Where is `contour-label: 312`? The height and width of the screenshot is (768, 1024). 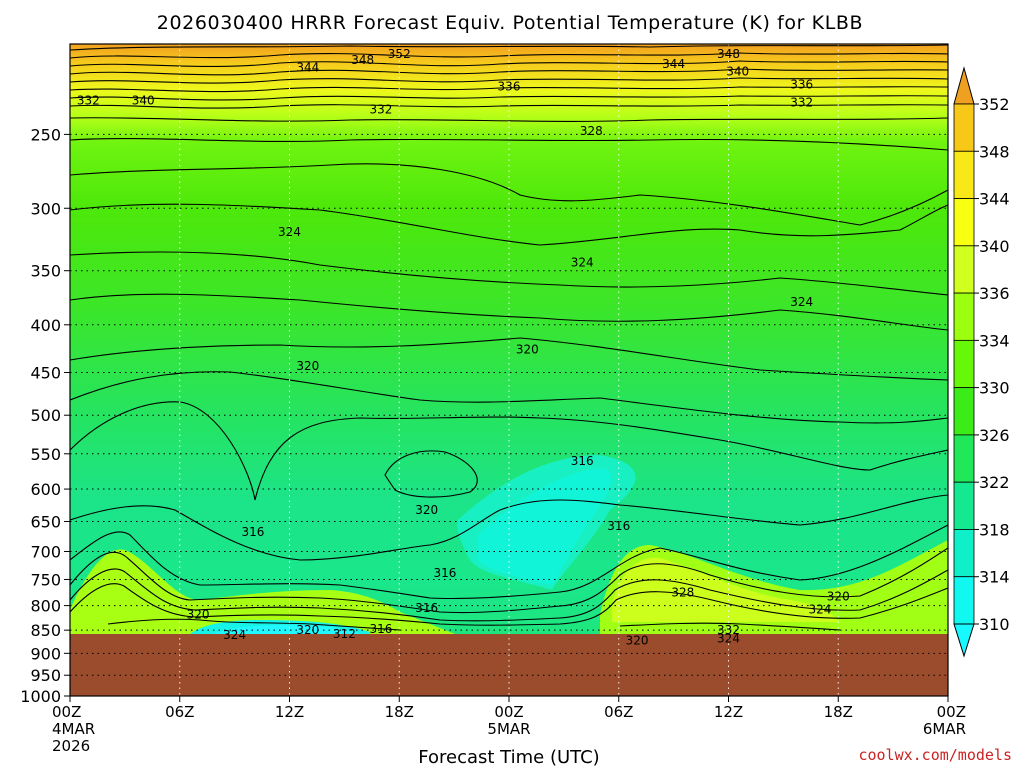
contour-label: 312 is located at coordinates (344, 634).